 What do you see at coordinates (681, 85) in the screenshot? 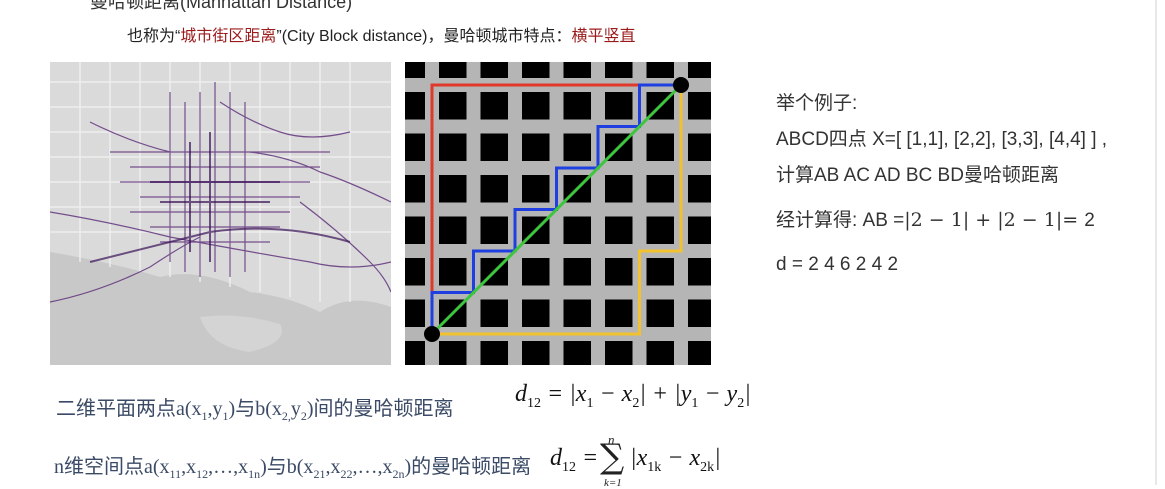
I see `end-point` at bounding box center [681, 85].